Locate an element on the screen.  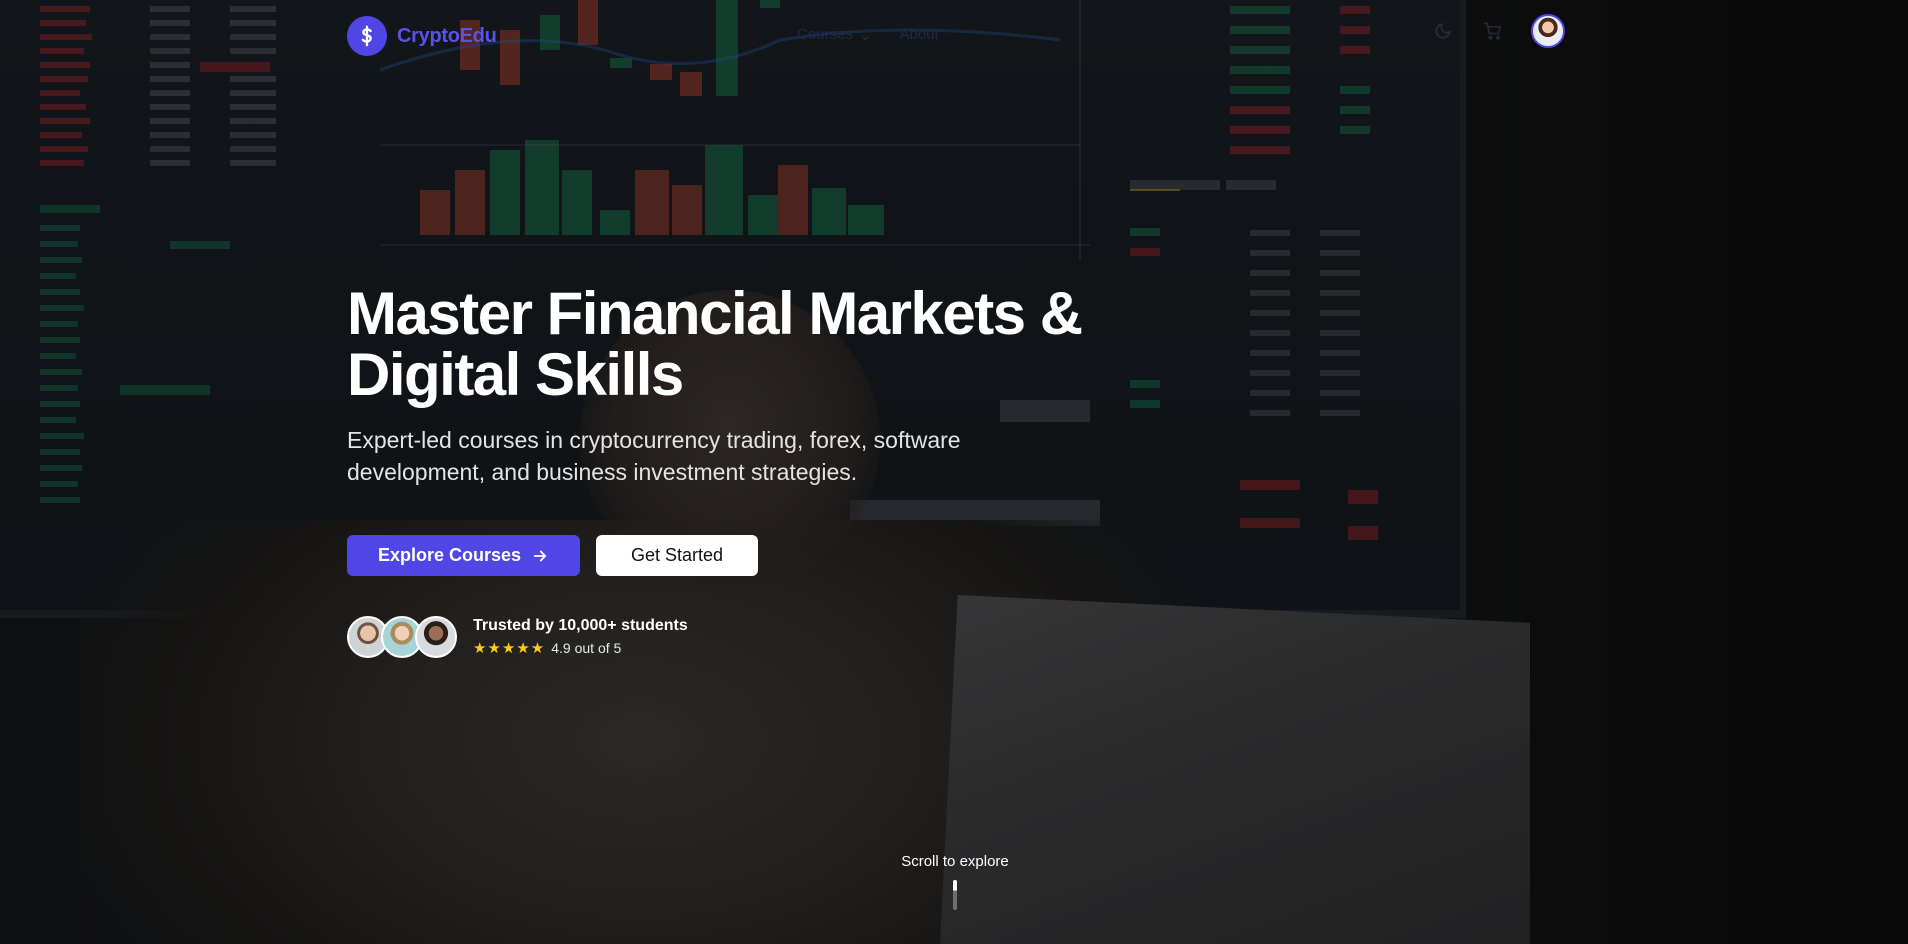
brand-name: CryptoEdu is located at coordinates (447, 35).